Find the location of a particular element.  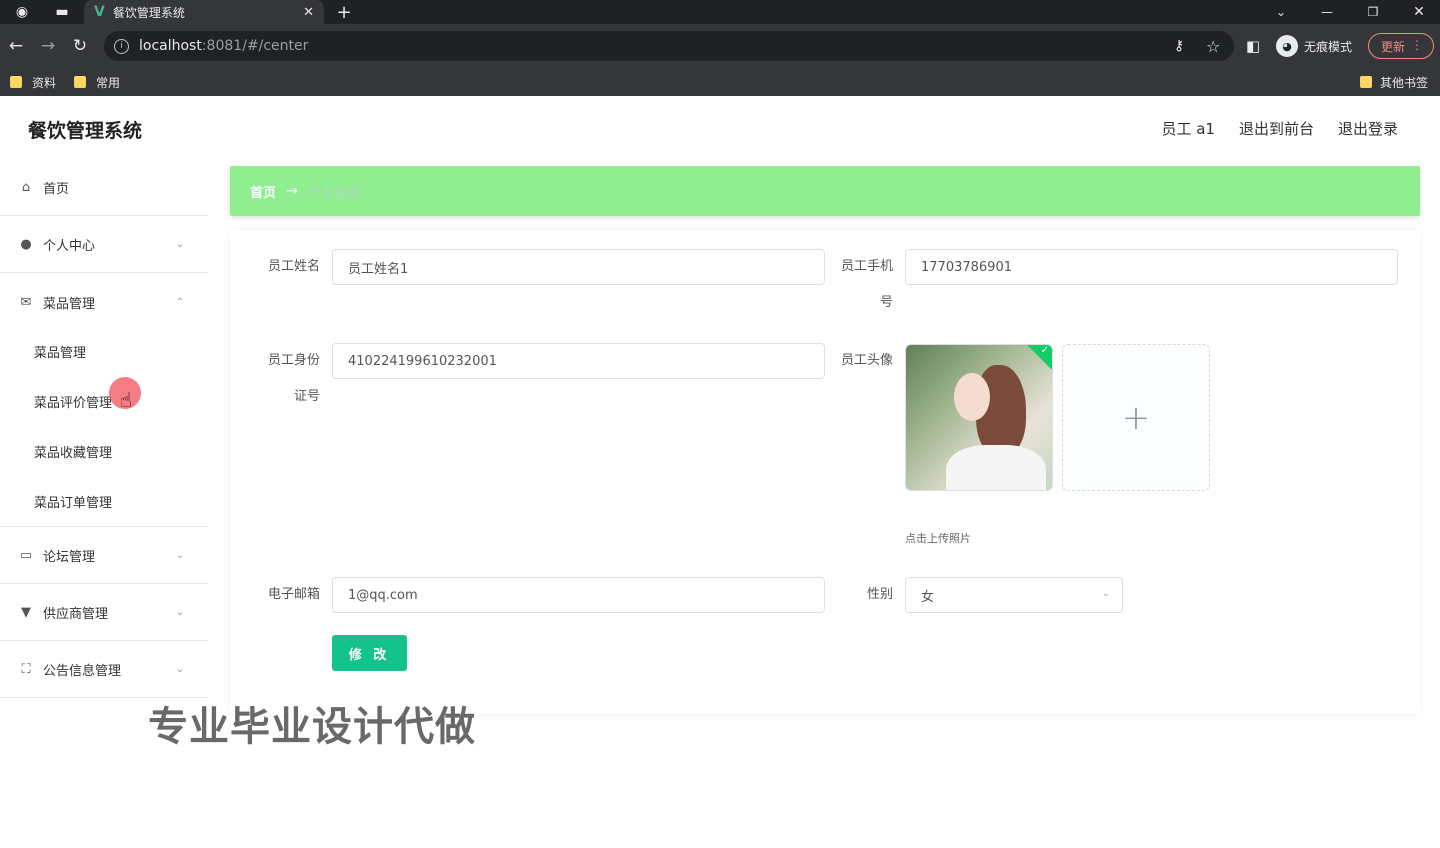

check-icon: ✓ is located at coordinates (1044, 350).